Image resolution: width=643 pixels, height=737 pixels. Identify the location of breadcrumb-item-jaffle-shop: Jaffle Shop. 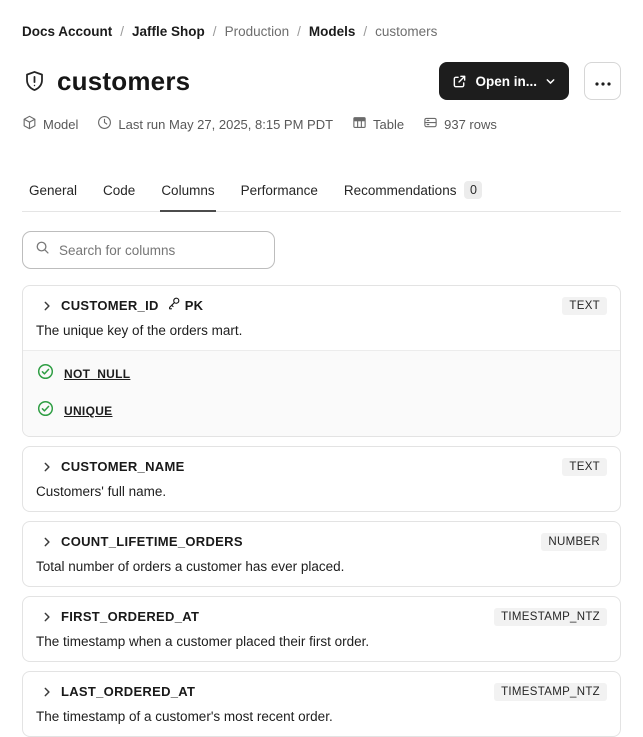
(168, 31).